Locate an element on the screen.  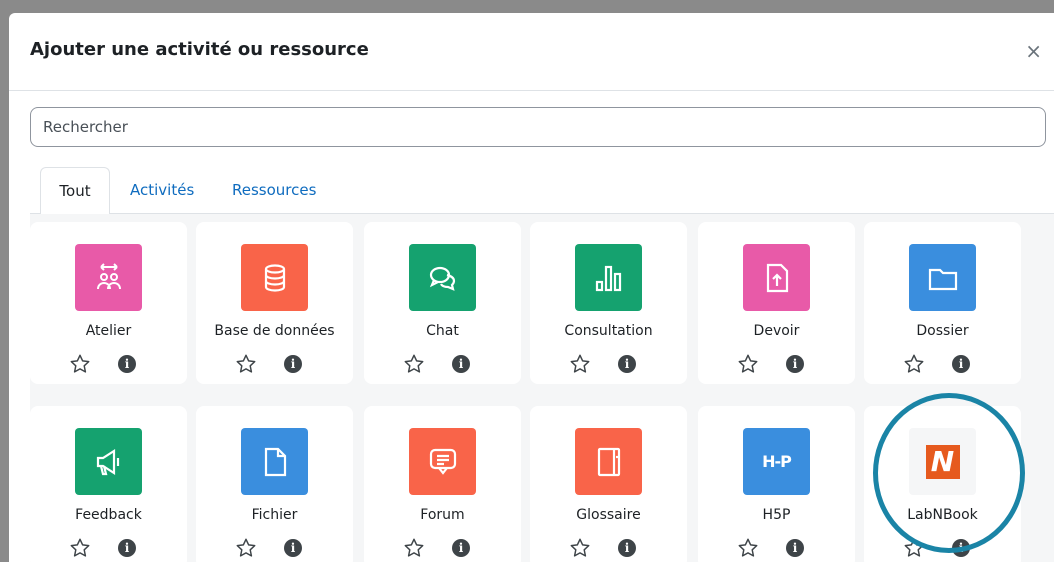
h5p-logo-icon: H-P is located at coordinates (776, 461).